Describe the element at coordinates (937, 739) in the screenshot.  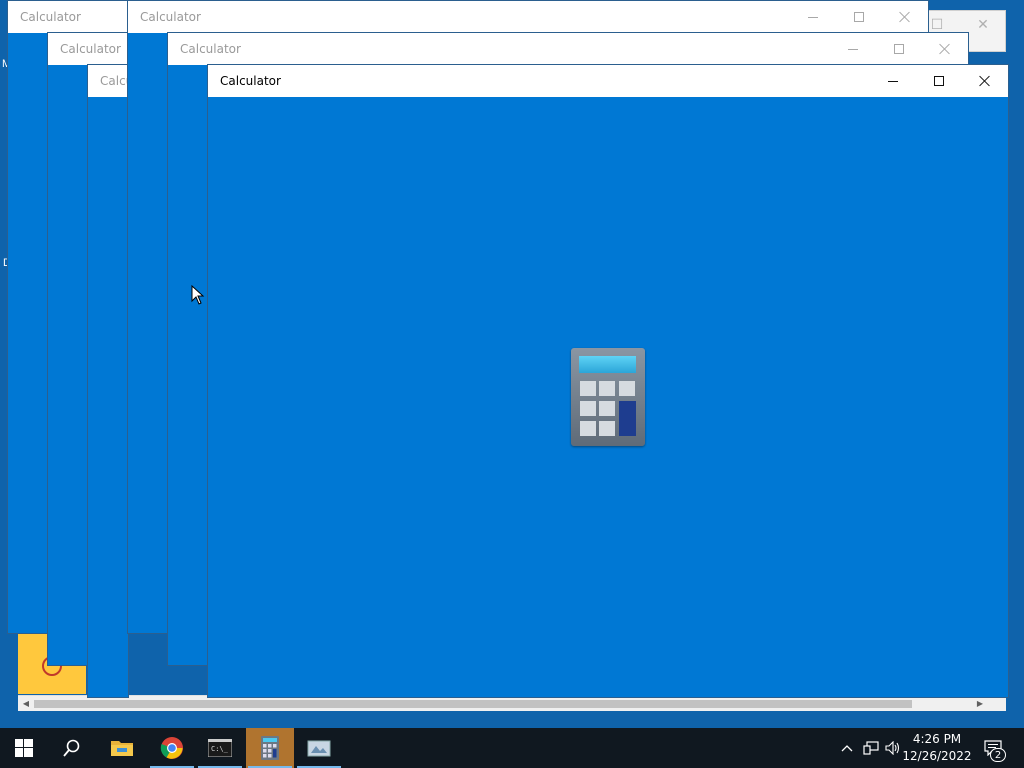
I see `clock-time: 4:26 PM` at that location.